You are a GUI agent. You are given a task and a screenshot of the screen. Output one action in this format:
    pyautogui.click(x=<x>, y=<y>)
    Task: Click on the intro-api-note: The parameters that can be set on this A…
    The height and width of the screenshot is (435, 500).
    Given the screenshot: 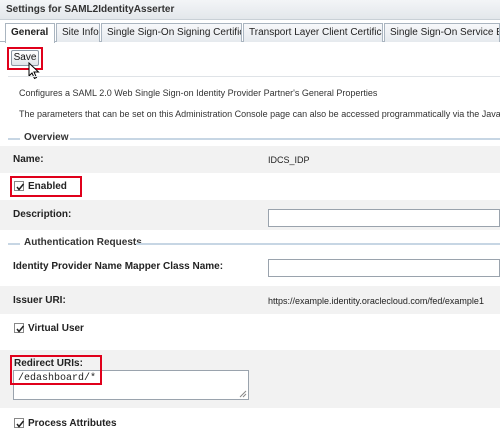 What is the action you would take?
    pyautogui.click(x=259, y=114)
    